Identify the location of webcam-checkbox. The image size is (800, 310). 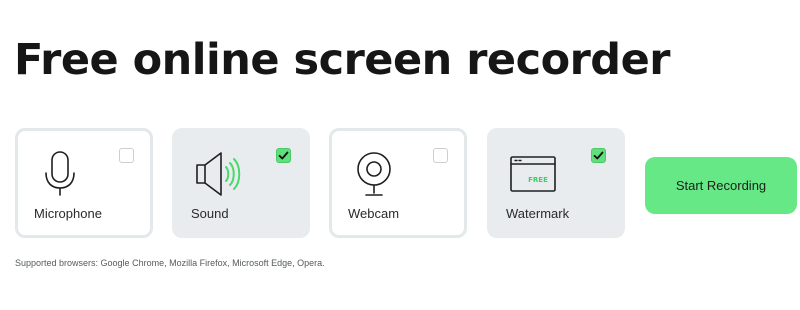
(440, 155).